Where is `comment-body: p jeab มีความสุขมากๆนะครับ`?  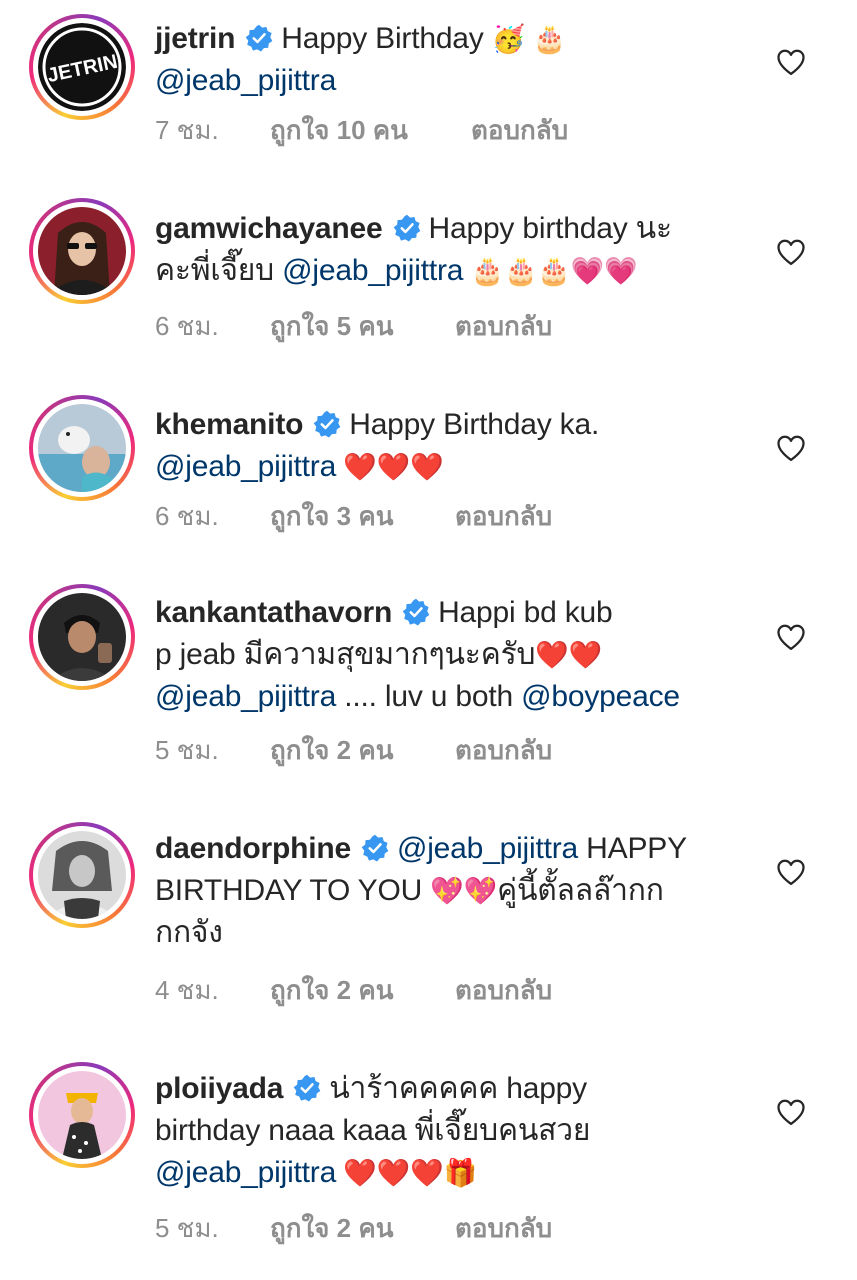 comment-body: p jeab มีความสุขมากๆนะครับ is located at coordinates (345, 654).